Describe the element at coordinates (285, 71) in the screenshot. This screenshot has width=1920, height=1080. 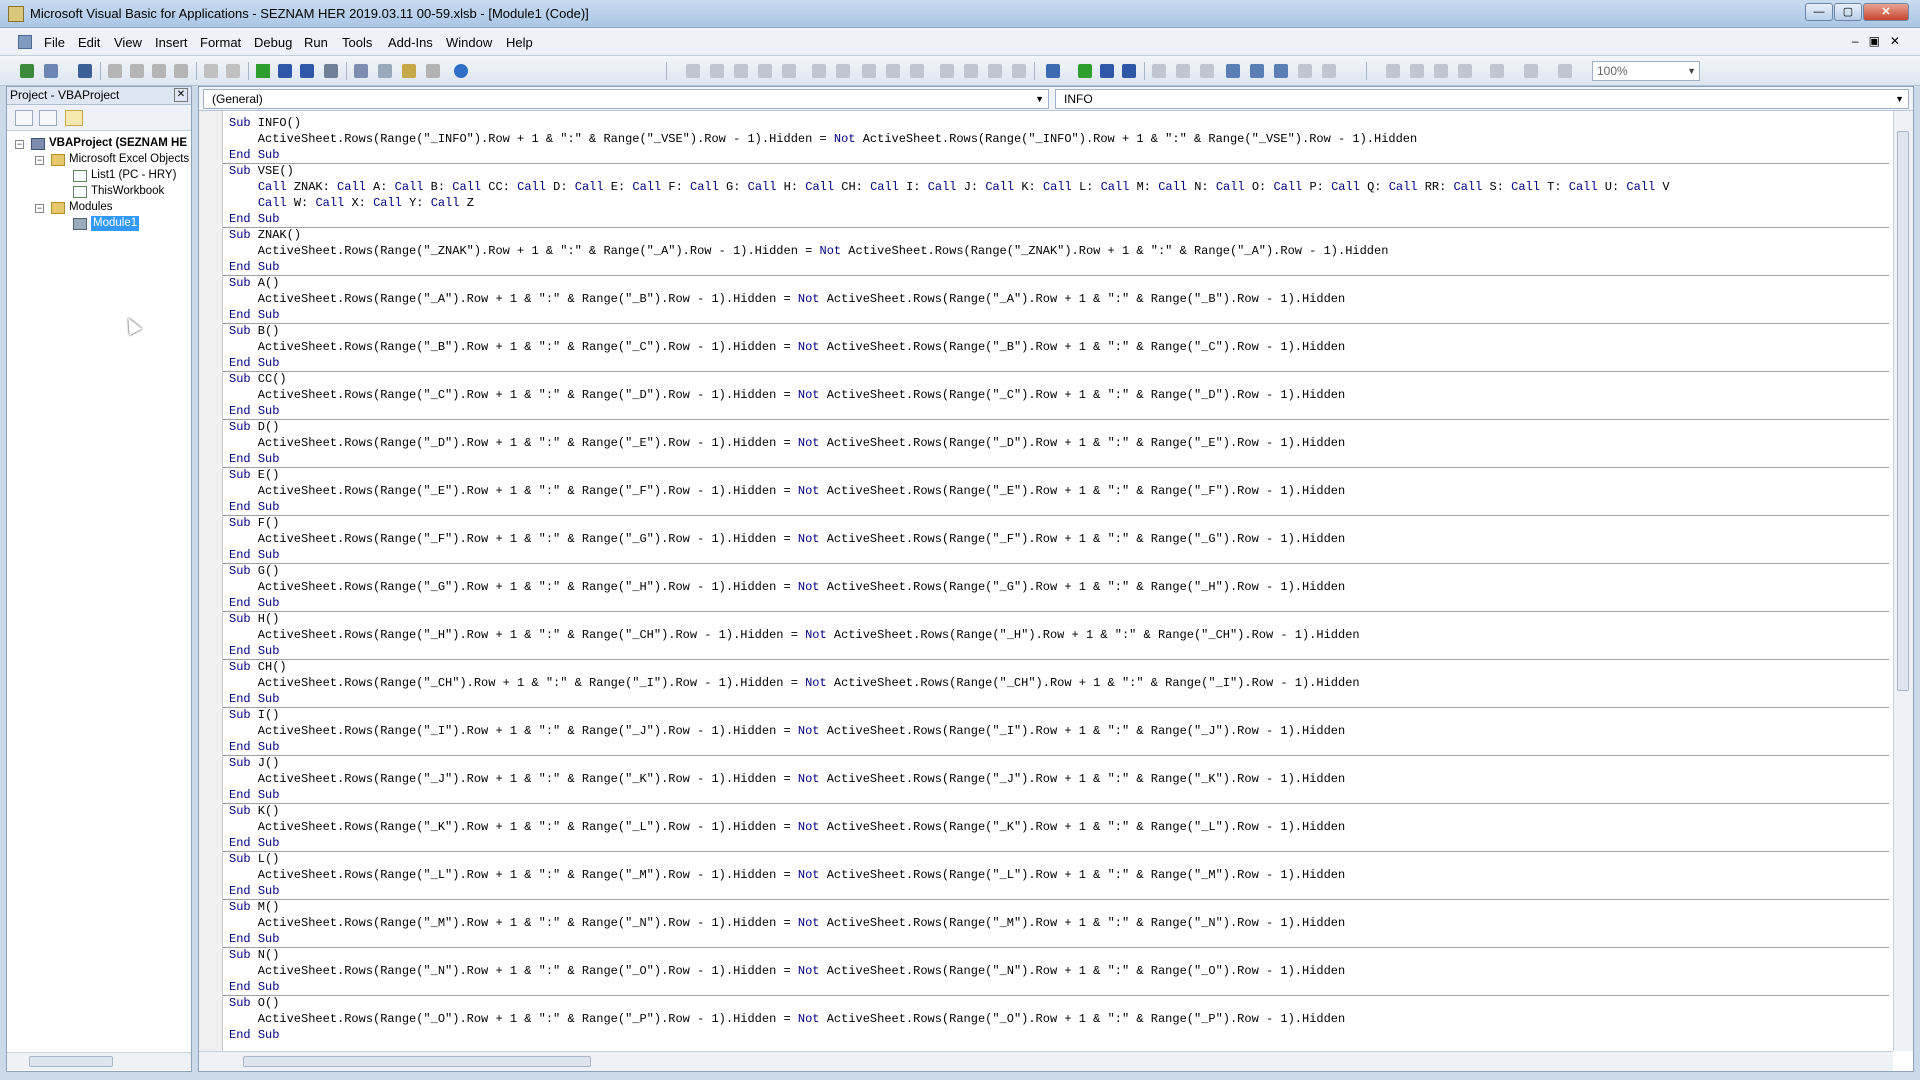
I see `break-icon` at that location.